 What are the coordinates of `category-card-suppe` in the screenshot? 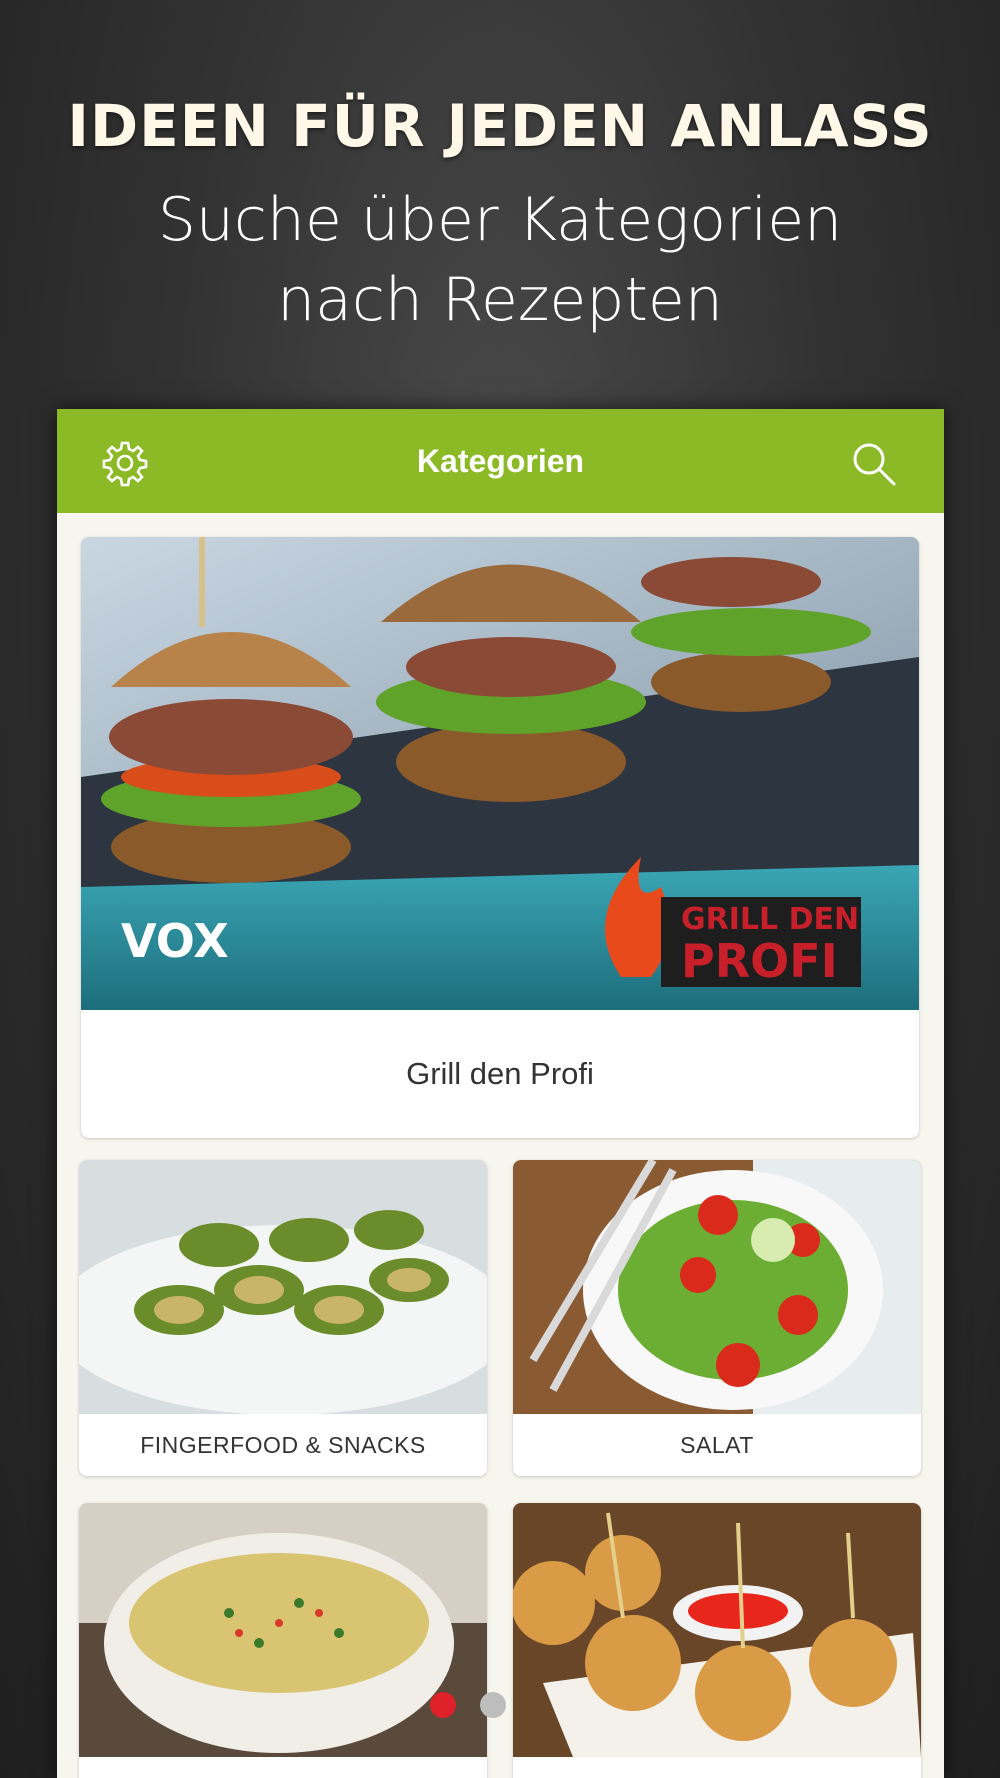 It's located at (283, 1640).